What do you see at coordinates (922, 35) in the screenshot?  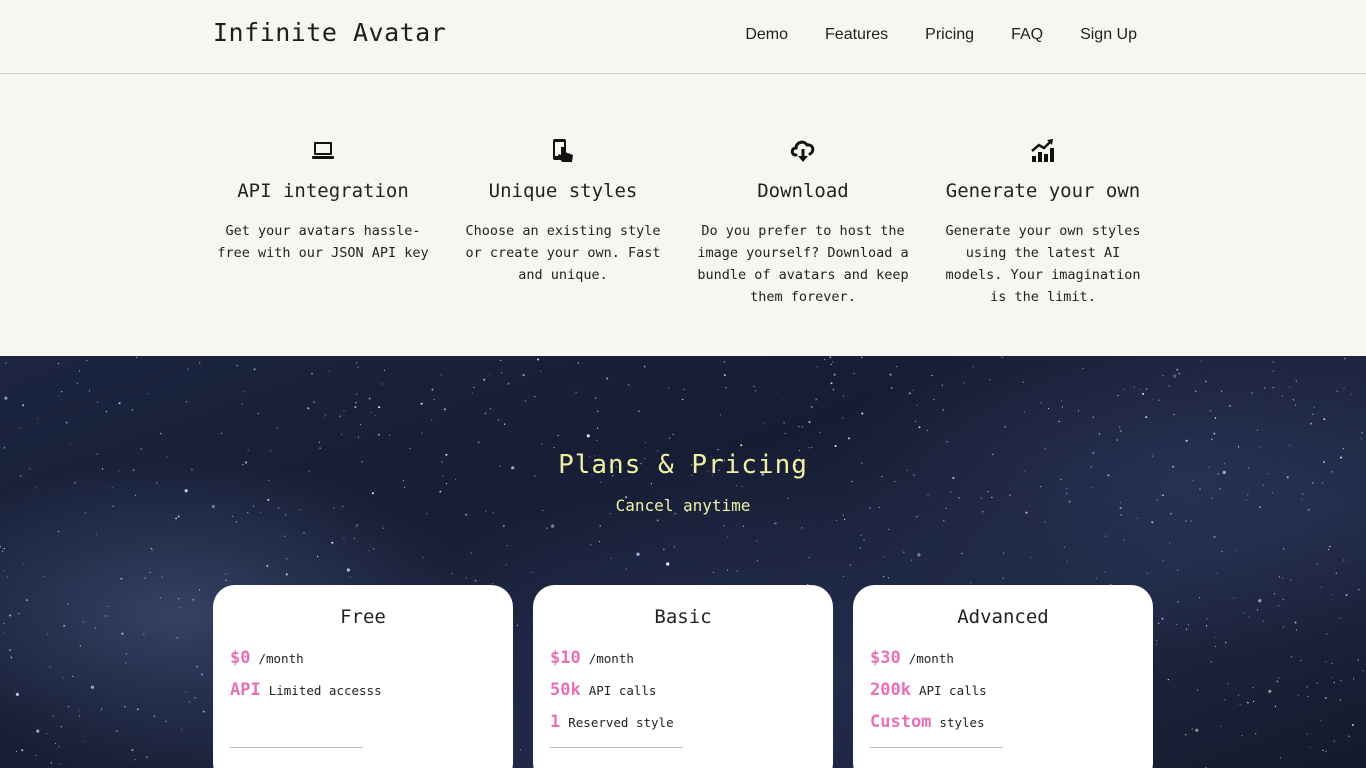 I see `main-nav: Demo Features Pricing FAQ Sign Up` at bounding box center [922, 35].